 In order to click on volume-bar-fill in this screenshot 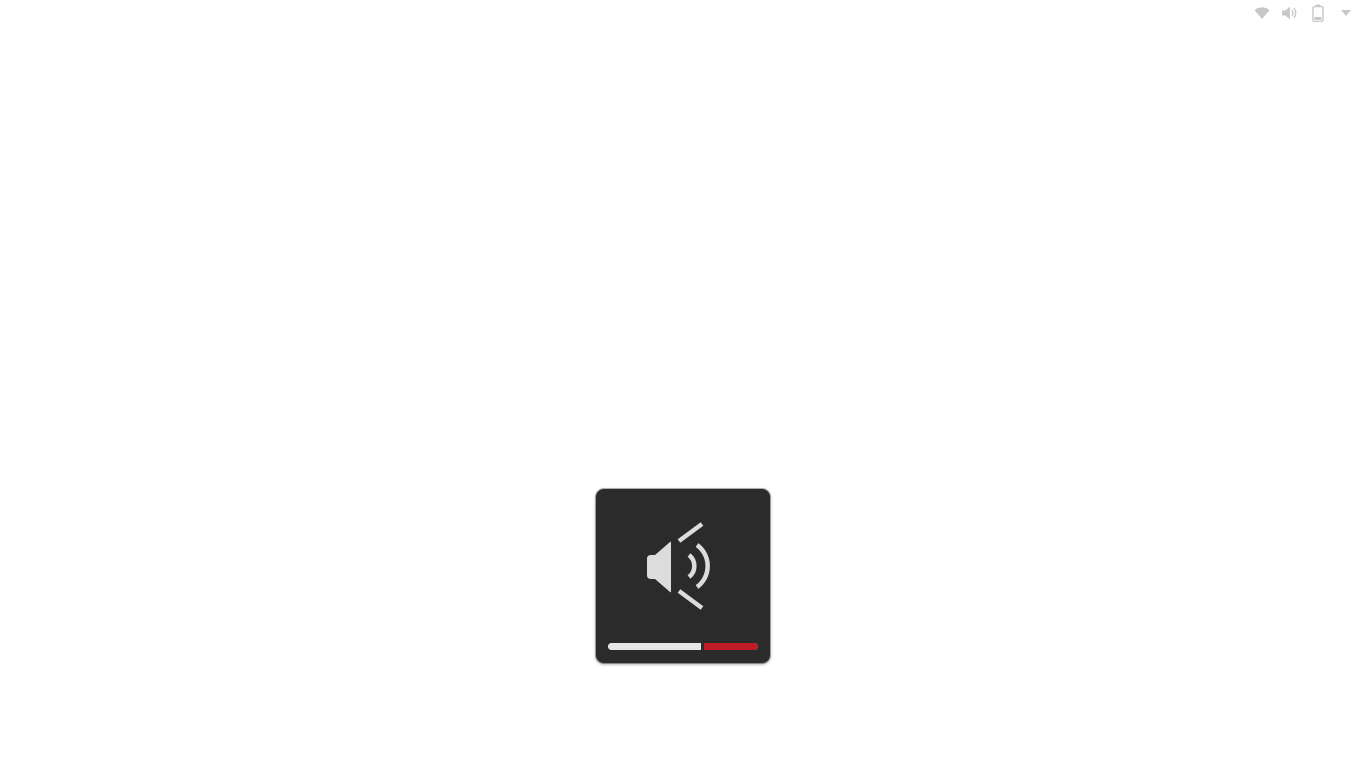, I will do `click(656, 646)`.